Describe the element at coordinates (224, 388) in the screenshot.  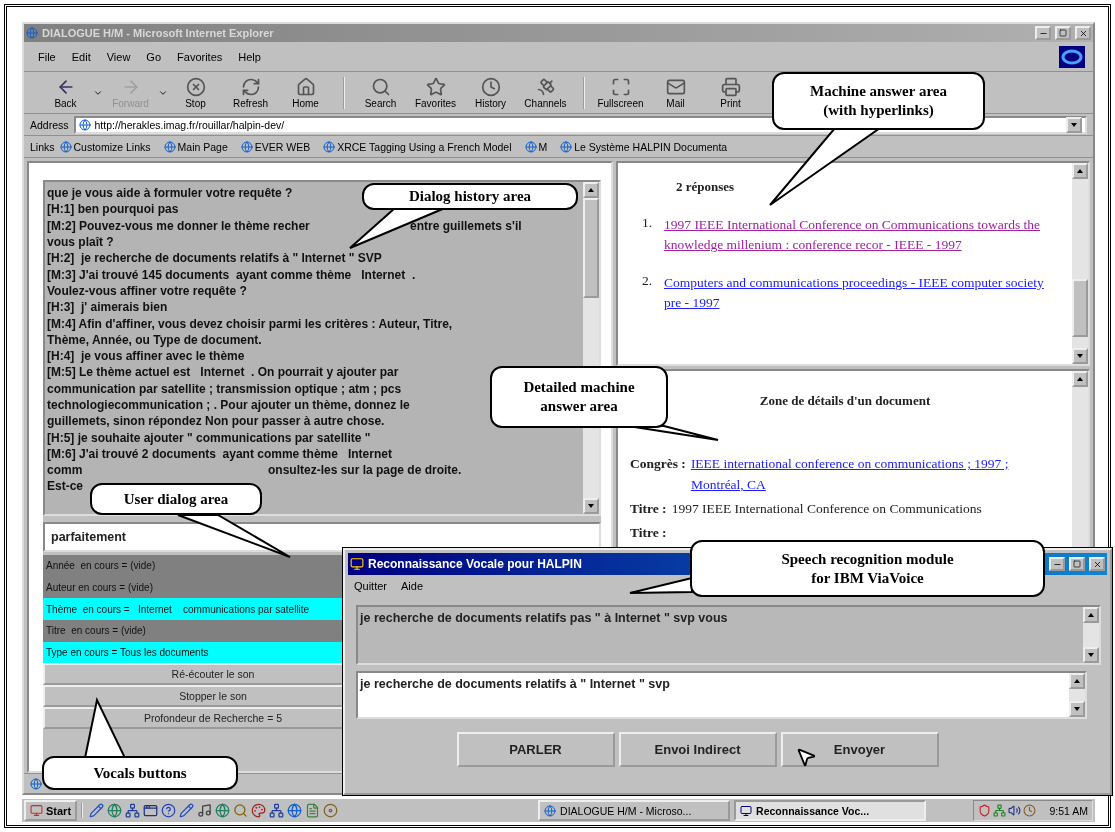
I see `history-text: communication par satellite ; transmission optique ; atm ; pcs` at that location.